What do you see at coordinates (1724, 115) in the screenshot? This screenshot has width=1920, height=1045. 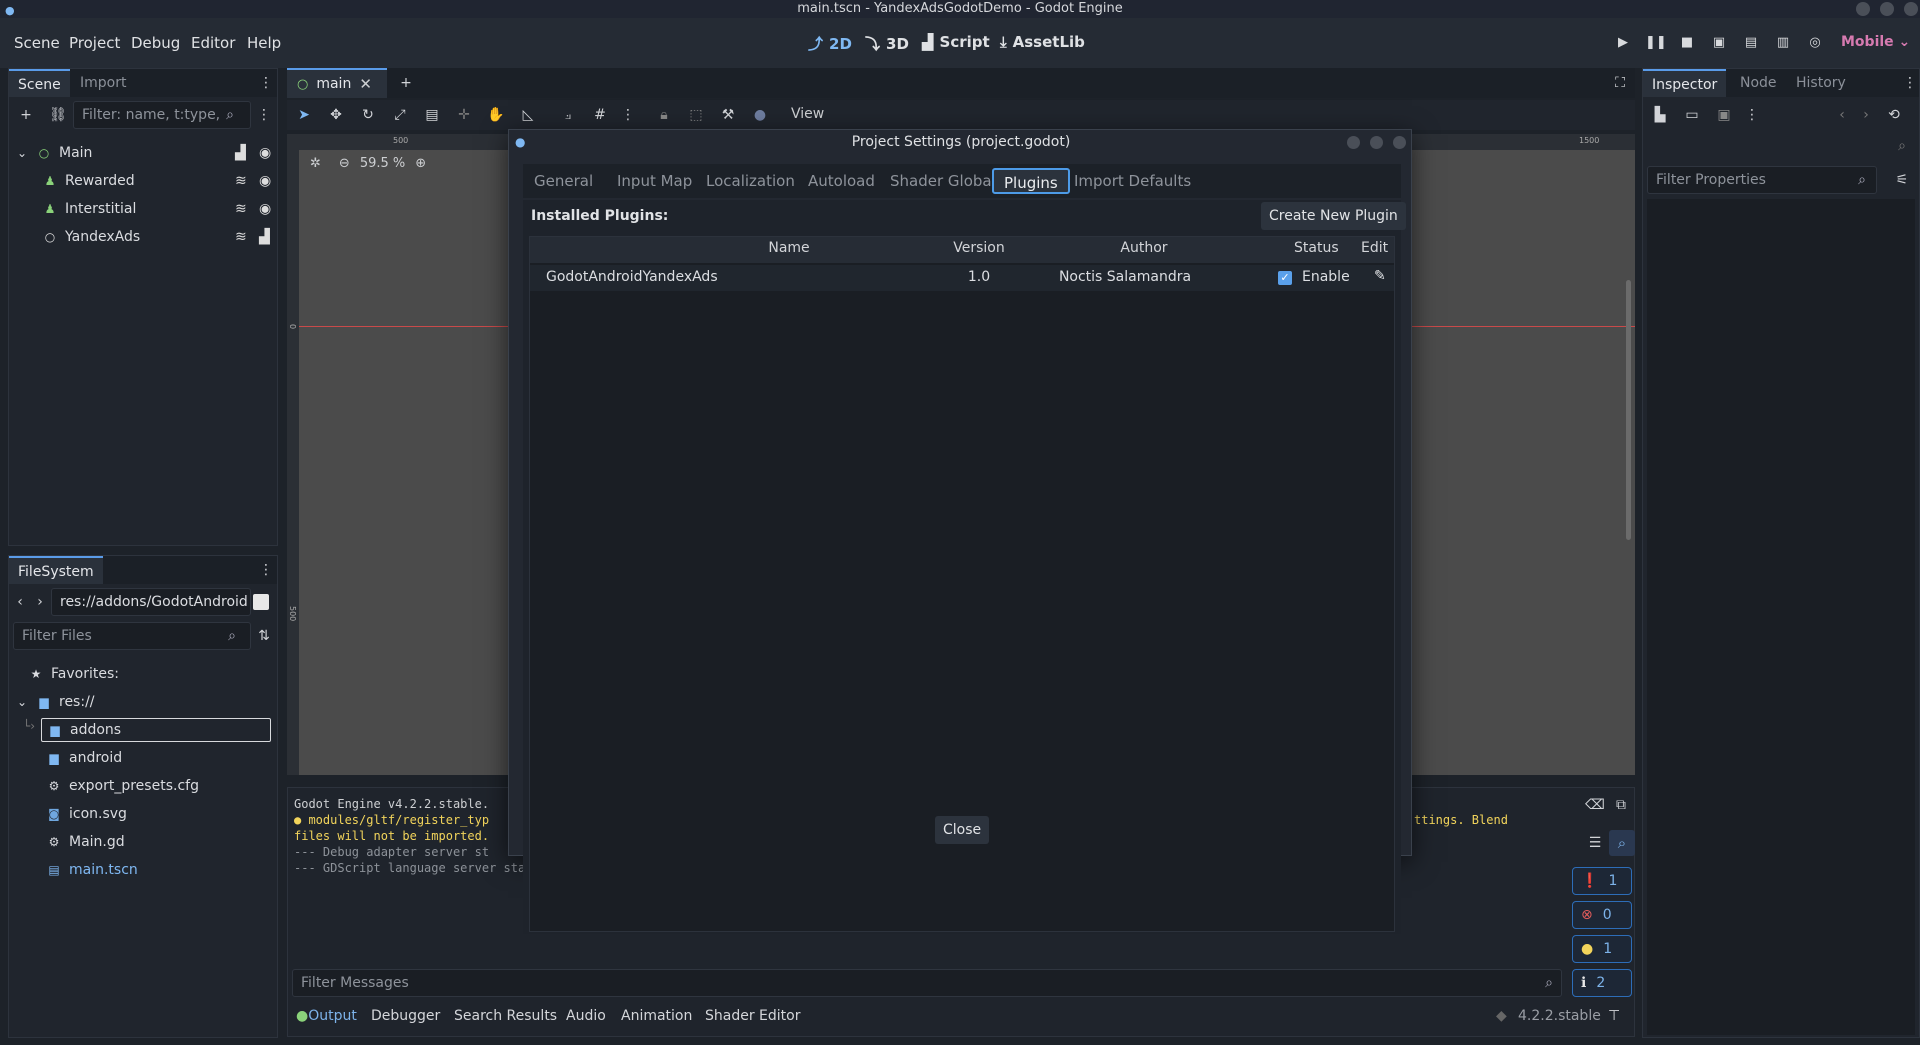 I see `save-icon: ▣` at bounding box center [1724, 115].